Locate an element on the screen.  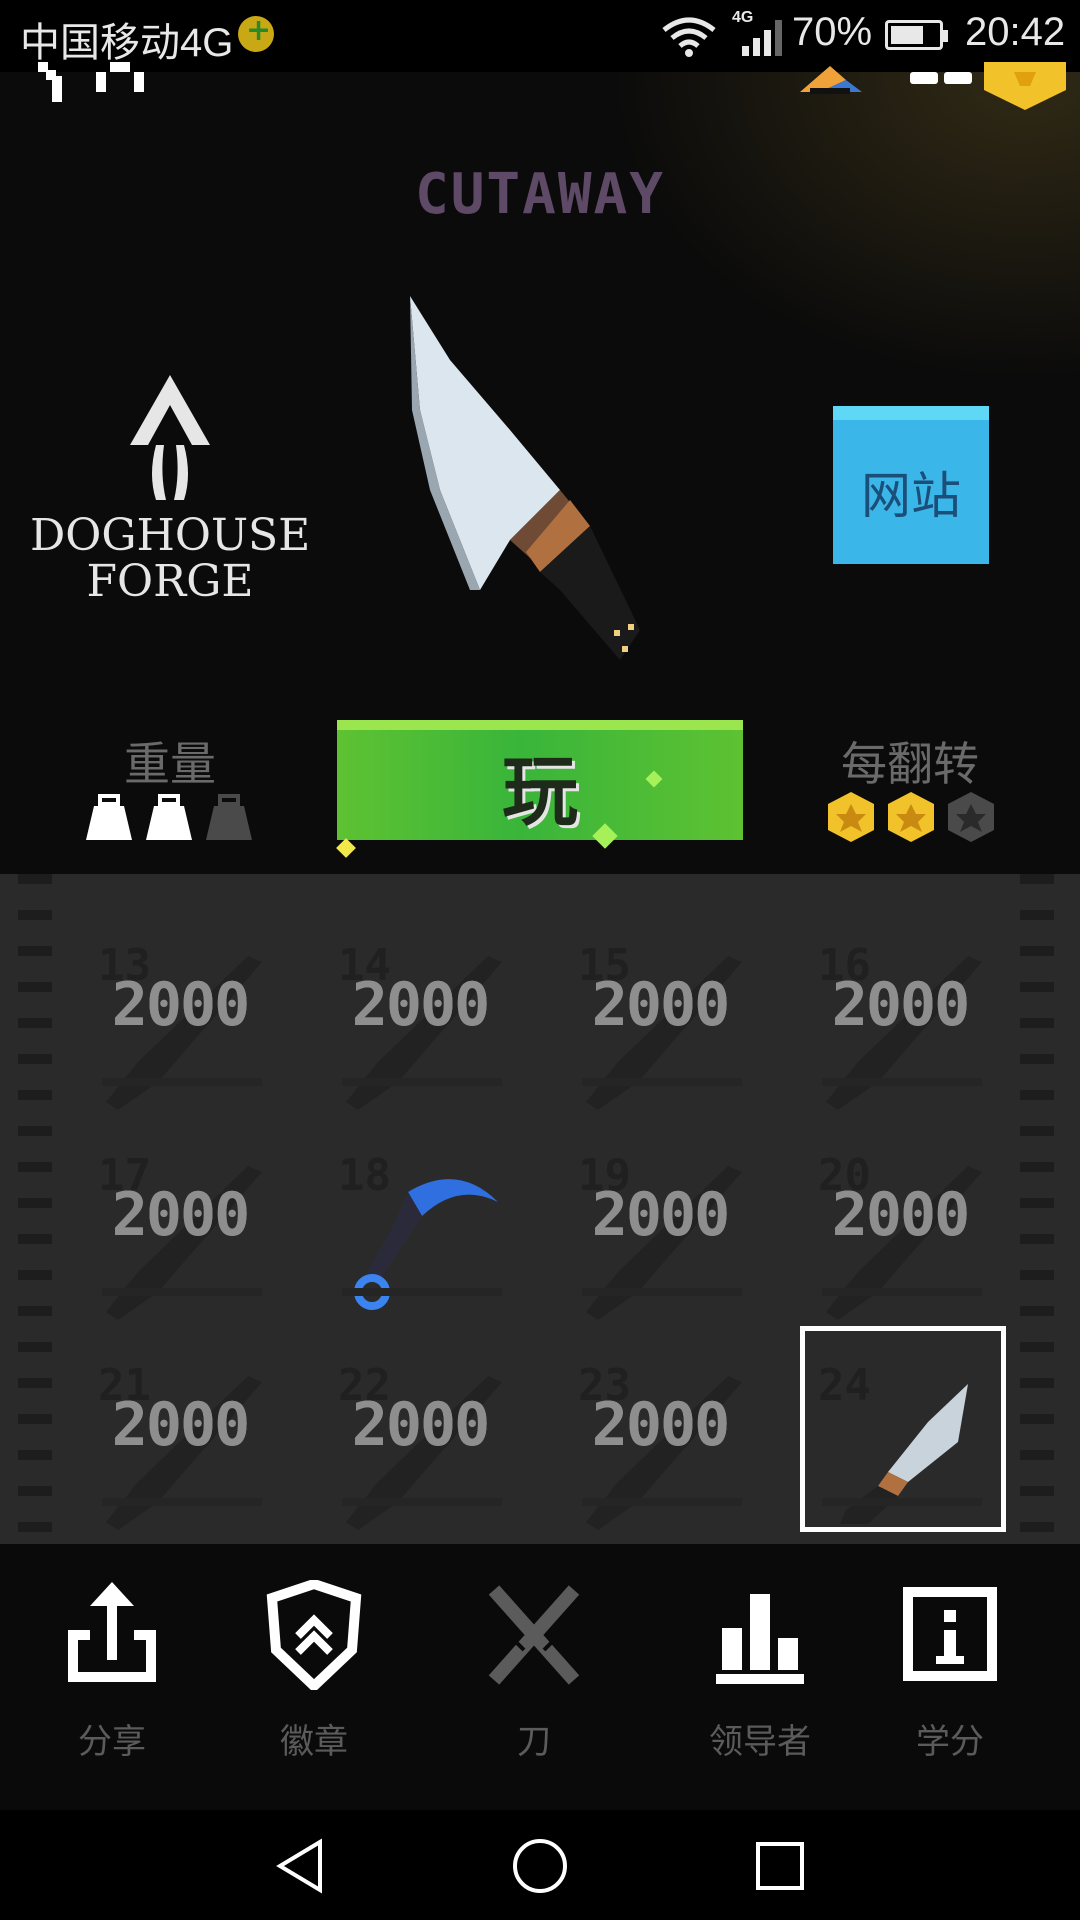
sparkle-decoration is located at coordinates (346, 848).